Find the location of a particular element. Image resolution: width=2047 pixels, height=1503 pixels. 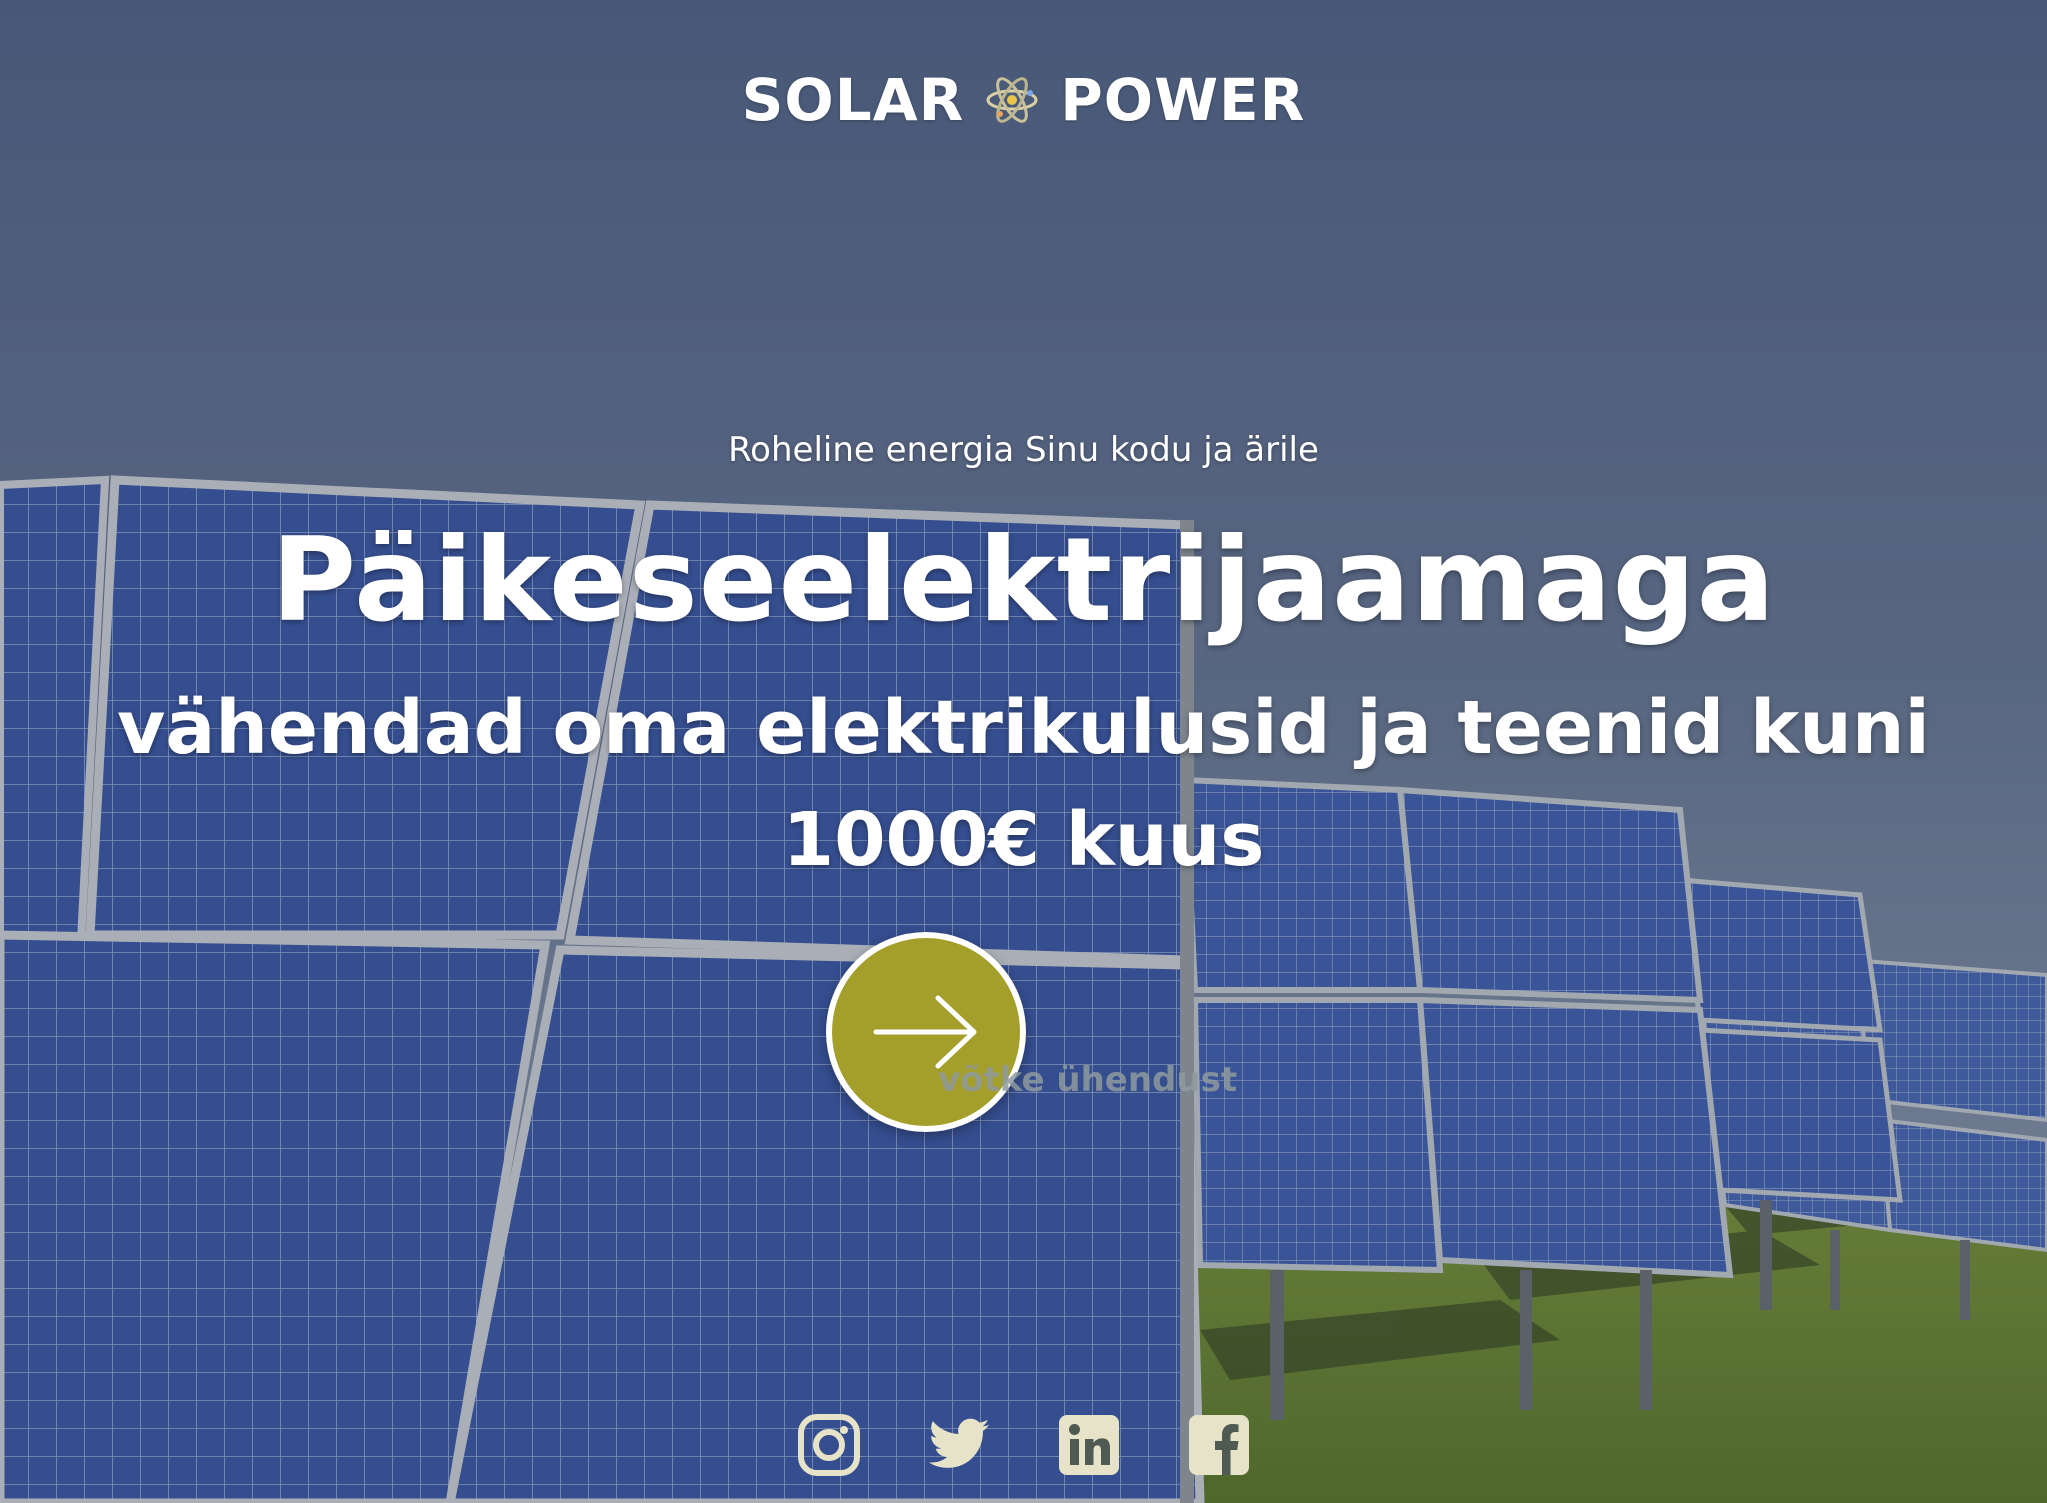

brand-word-right: POWER is located at coordinates (1183, 100).